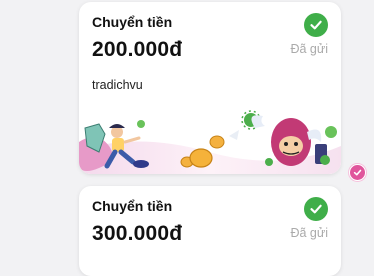 The height and width of the screenshot is (276, 374). I want to click on transfer-amount: 300.000đ, so click(137, 233).